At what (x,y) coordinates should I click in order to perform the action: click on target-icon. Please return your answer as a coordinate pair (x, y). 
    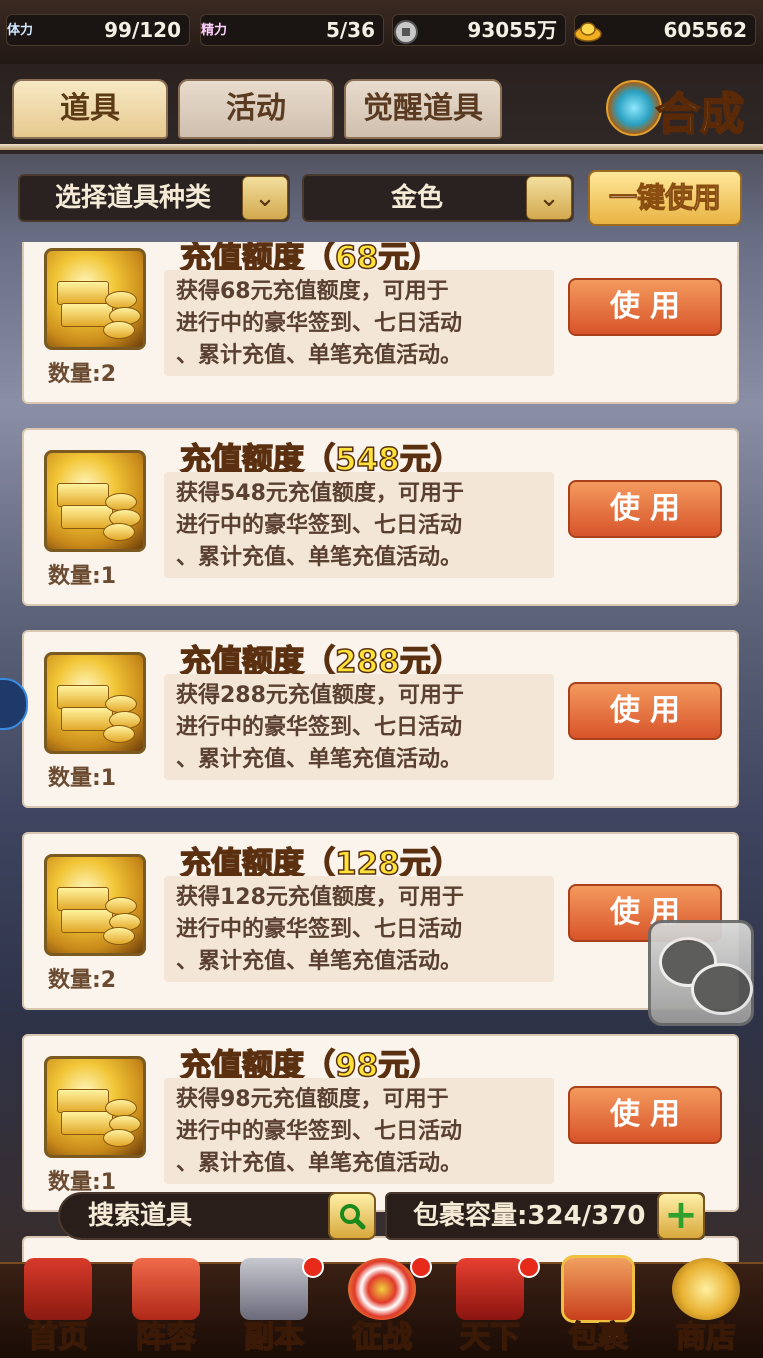
    Looking at the image, I should click on (382, 1289).